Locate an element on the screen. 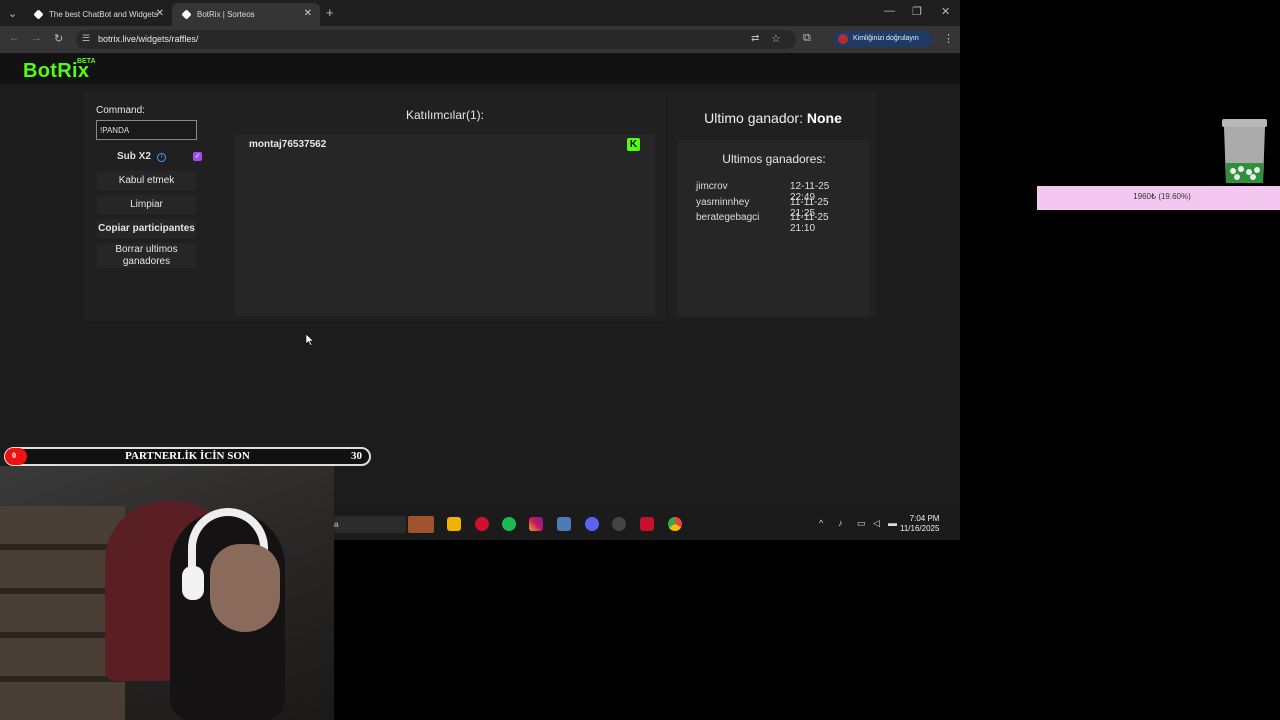 This screenshot has width=1280, height=720. site-info-icon: ☰ is located at coordinates (86, 38).